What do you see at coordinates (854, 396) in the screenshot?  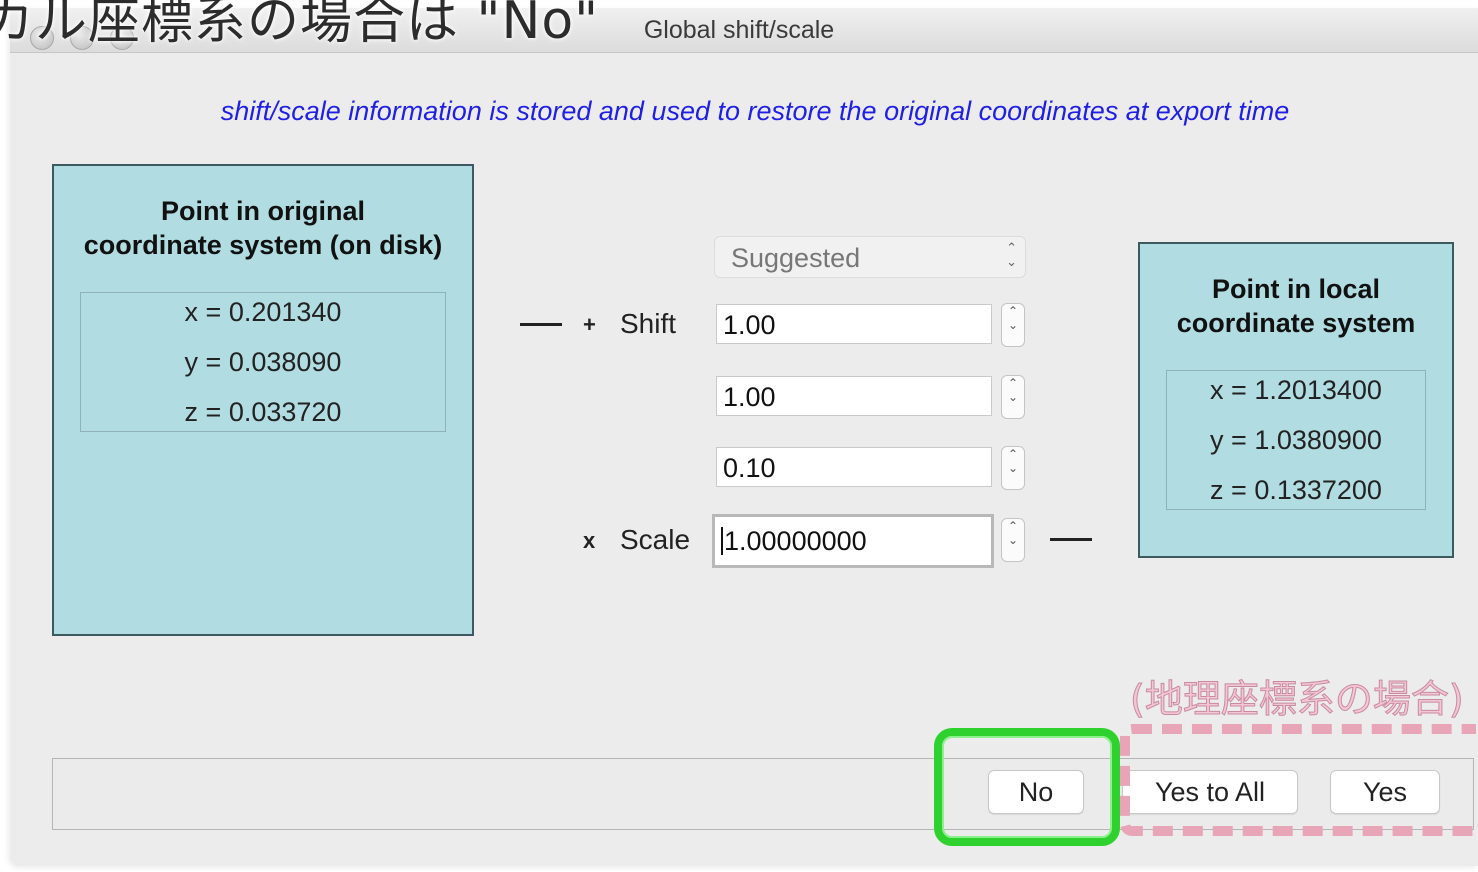 I see `shift-y-input: 1.00` at bounding box center [854, 396].